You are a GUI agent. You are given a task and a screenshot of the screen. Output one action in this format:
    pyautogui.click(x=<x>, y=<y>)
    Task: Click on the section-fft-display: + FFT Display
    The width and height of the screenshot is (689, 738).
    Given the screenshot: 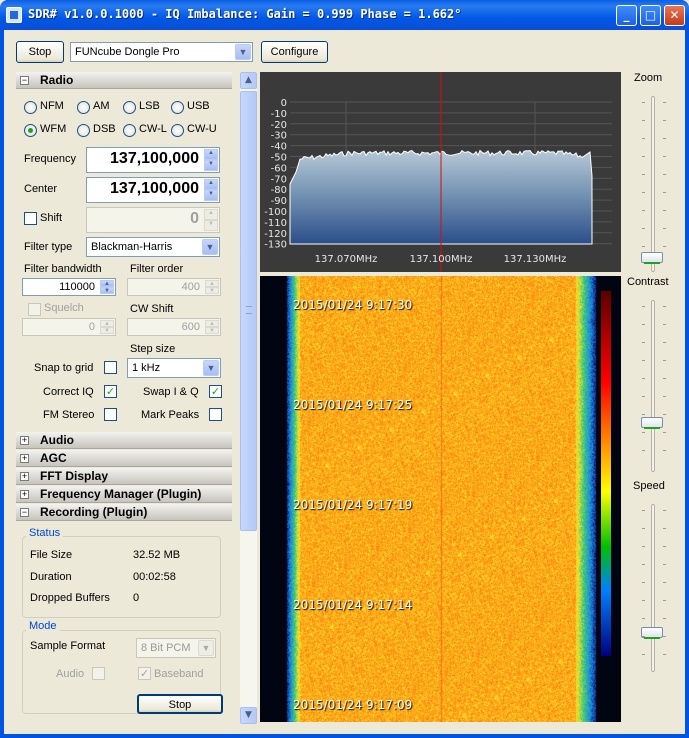 What is the action you would take?
    pyautogui.click(x=124, y=476)
    